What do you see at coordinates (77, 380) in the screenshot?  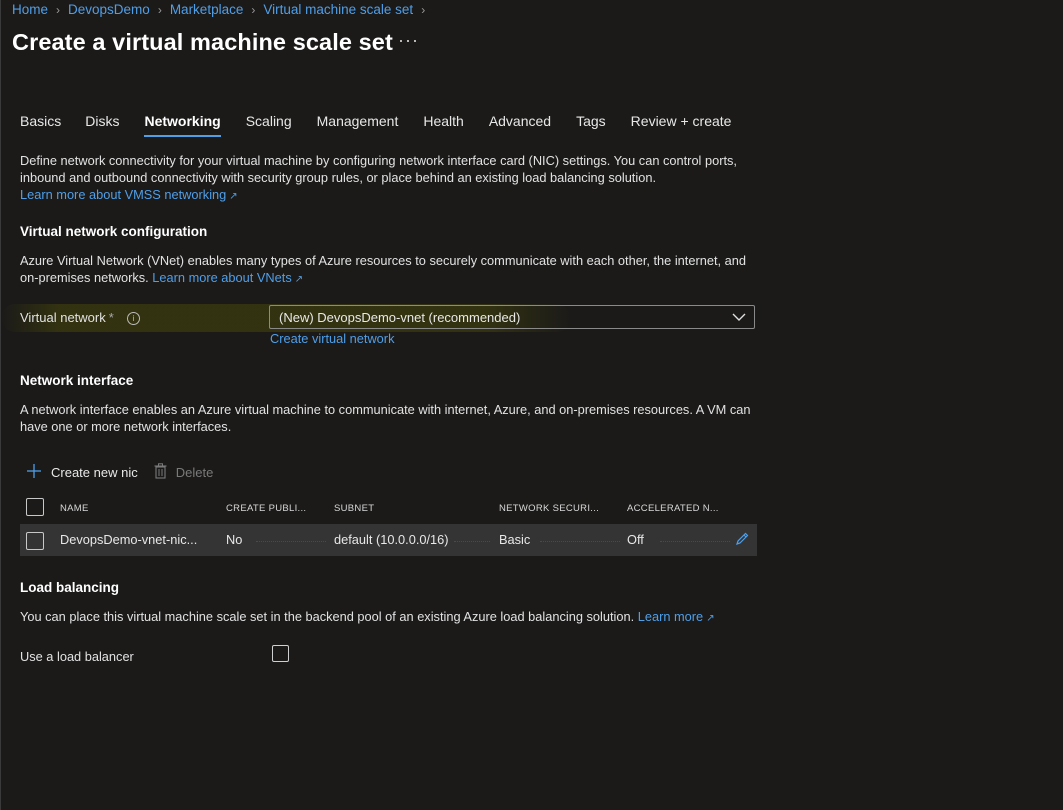 I see `nic-heading: Network interface` at bounding box center [77, 380].